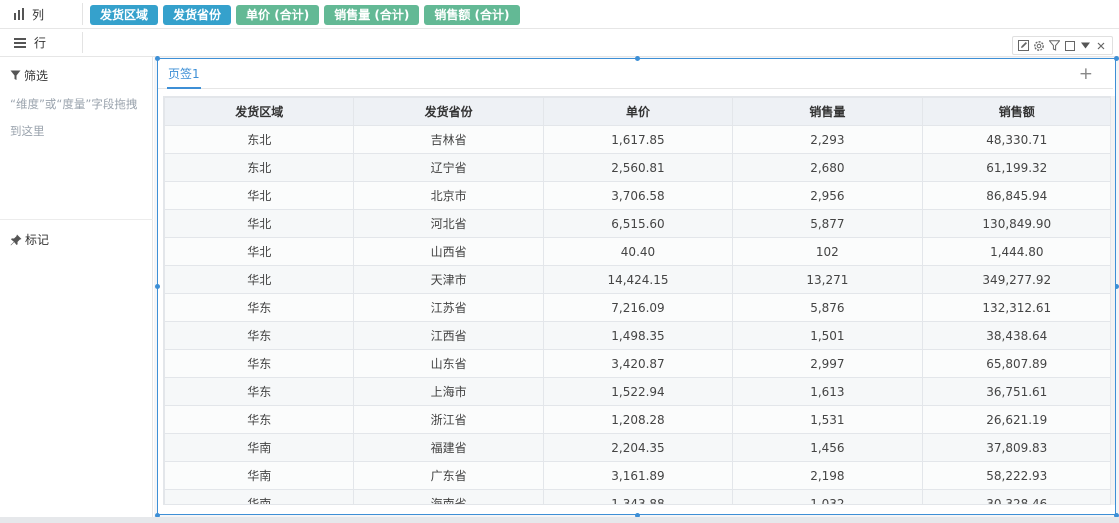  Describe the element at coordinates (30, 42) in the screenshot. I see `rows-shelf-label: 行` at that location.